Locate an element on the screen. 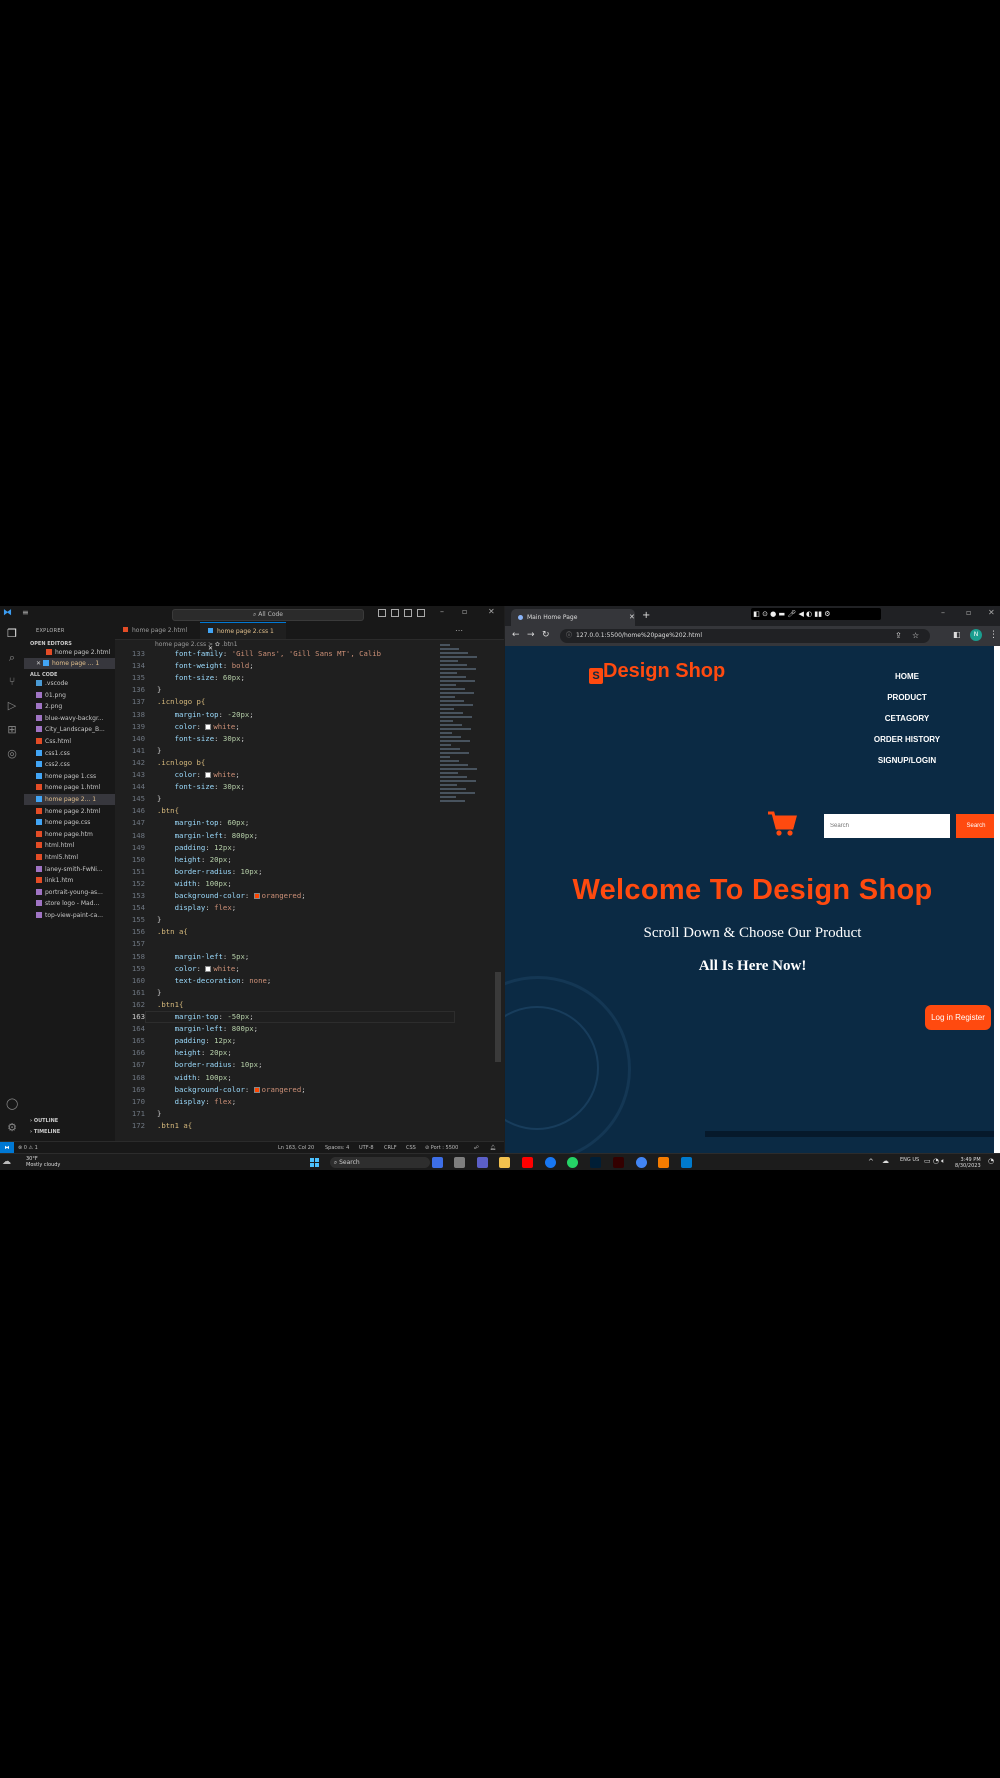  bookmark-star-icon: ☆ is located at coordinates (915, 636).